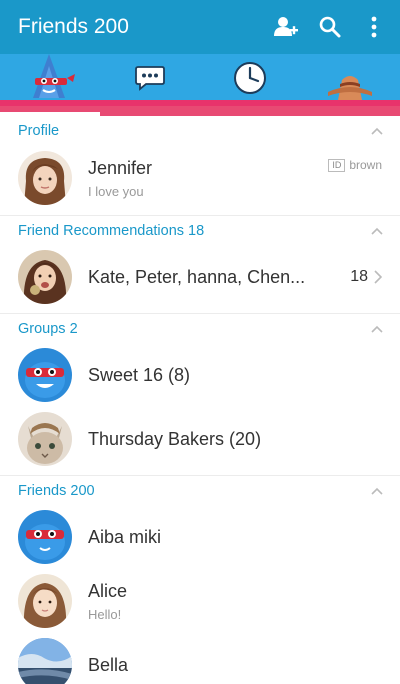 The width and height of the screenshot is (400, 684). What do you see at coordinates (125, 536) in the screenshot?
I see `friend-name: Aiba miki` at bounding box center [125, 536].